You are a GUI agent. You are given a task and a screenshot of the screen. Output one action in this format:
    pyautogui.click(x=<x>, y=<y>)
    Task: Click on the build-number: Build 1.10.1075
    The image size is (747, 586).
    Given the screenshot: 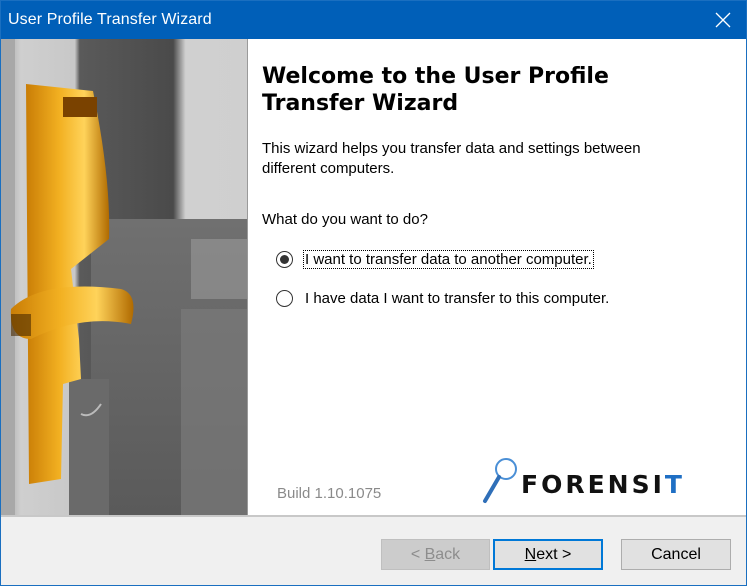 What is the action you would take?
    pyautogui.click(x=329, y=493)
    